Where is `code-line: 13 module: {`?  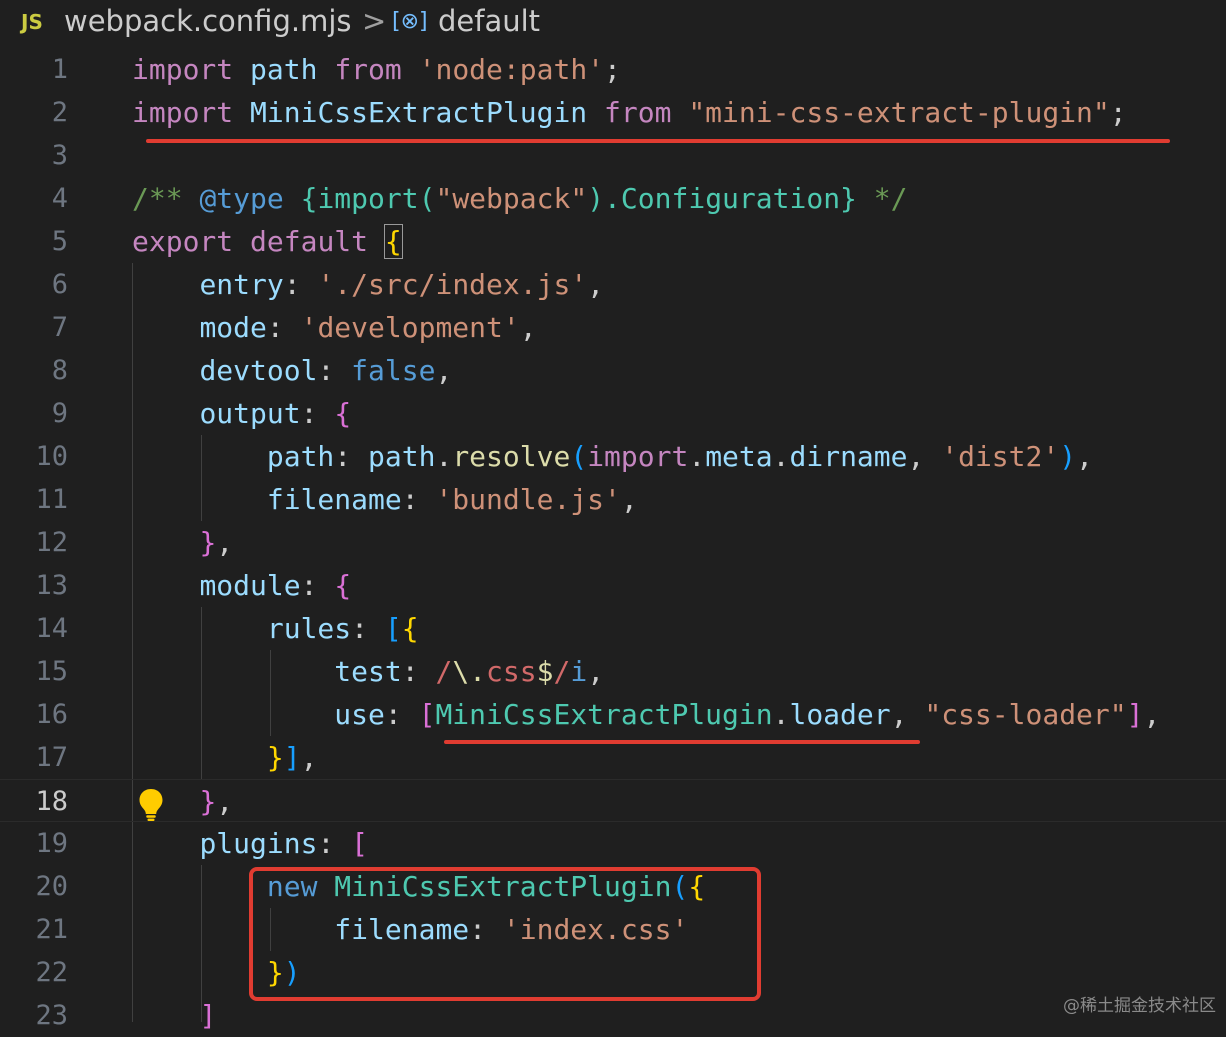
code-line: 13 module: { is located at coordinates (613, 585).